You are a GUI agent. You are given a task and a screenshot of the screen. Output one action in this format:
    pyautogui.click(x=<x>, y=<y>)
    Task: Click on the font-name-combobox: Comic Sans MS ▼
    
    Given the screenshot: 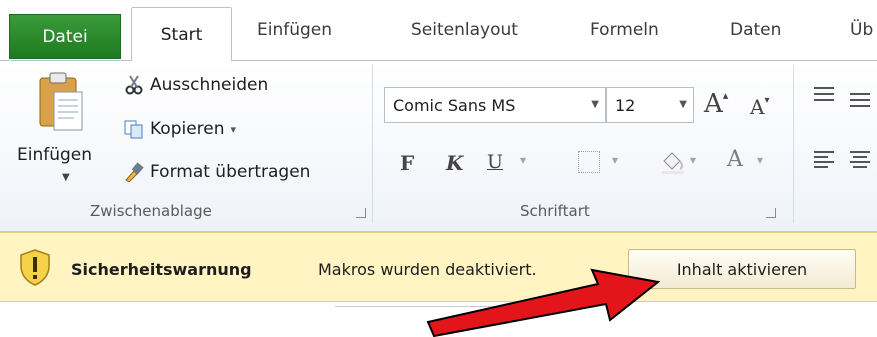 What is the action you would take?
    pyautogui.click(x=495, y=105)
    